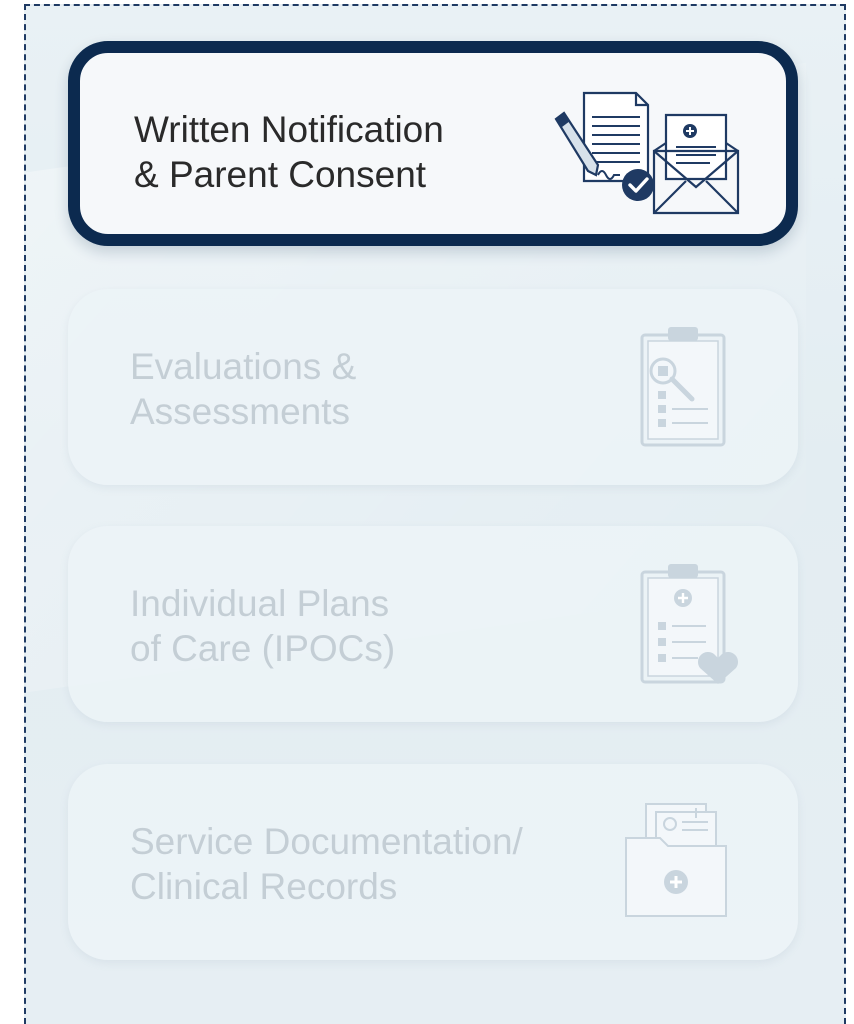 This screenshot has width=854, height=1024. What do you see at coordinates (647, 153) in the screenshot?
I see `document-envelope-icon` at bounding box center [647, 153].